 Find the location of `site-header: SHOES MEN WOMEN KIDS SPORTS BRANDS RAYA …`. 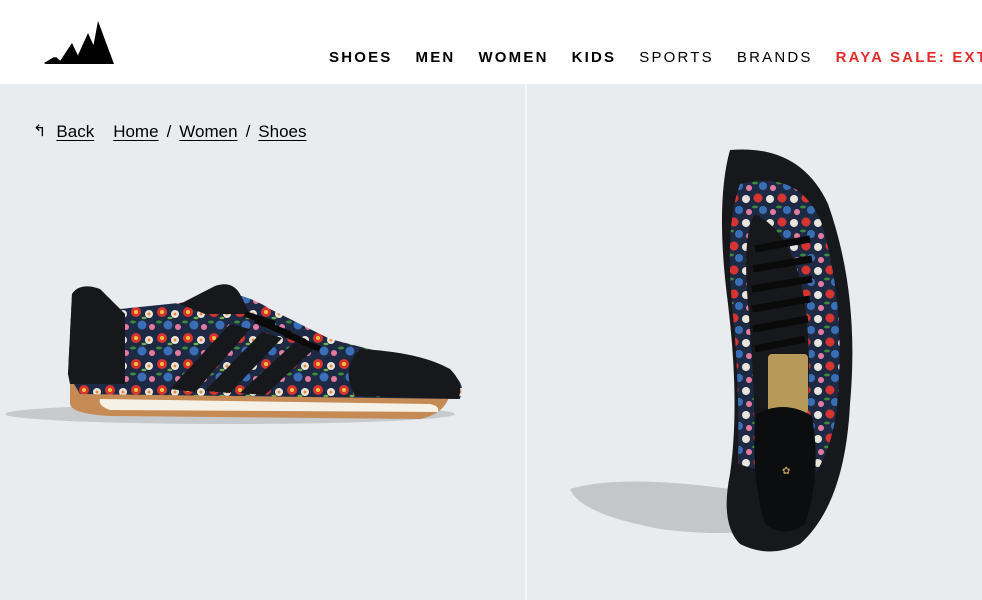

site-header: SHOES MEN WOMEN KIDS SPORTS BRANDS RAYA … is located at coordinates (491, 42).